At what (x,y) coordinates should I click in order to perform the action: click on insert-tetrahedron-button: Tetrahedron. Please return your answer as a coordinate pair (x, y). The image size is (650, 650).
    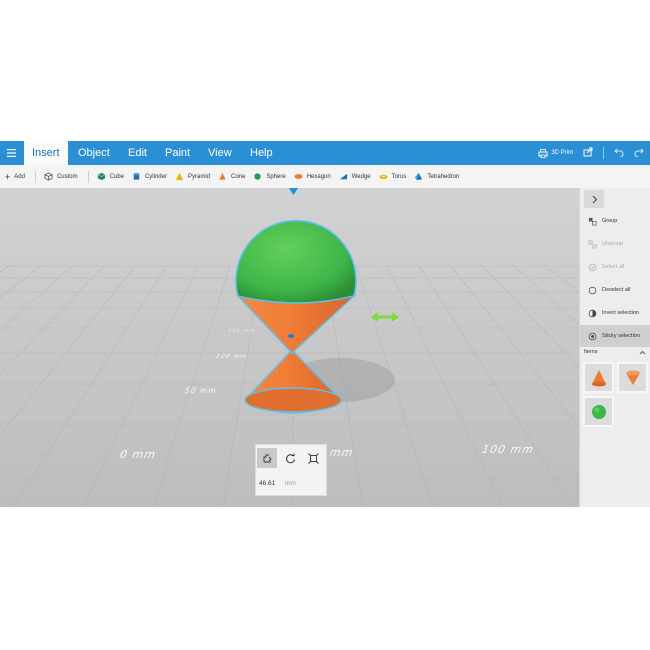
    Looking at the image, I should click on (436, 176).